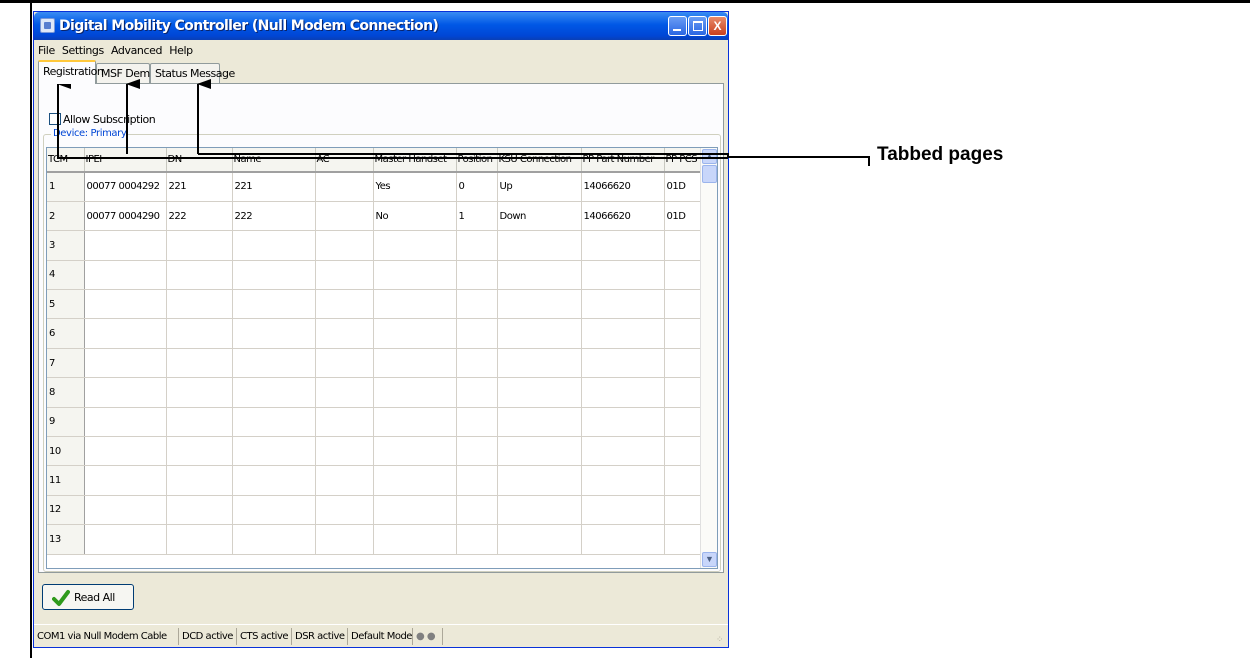 The height and width of the screenshot is (658, 1250). I want to click on annotation-line-main, so click(534, 159).